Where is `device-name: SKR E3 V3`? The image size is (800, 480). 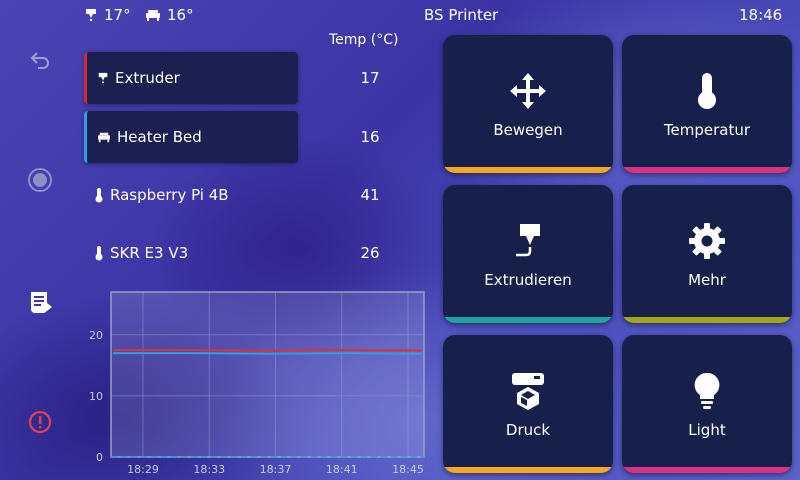
device-name: SKR E3 V3 is located at coordinates (141, 253).